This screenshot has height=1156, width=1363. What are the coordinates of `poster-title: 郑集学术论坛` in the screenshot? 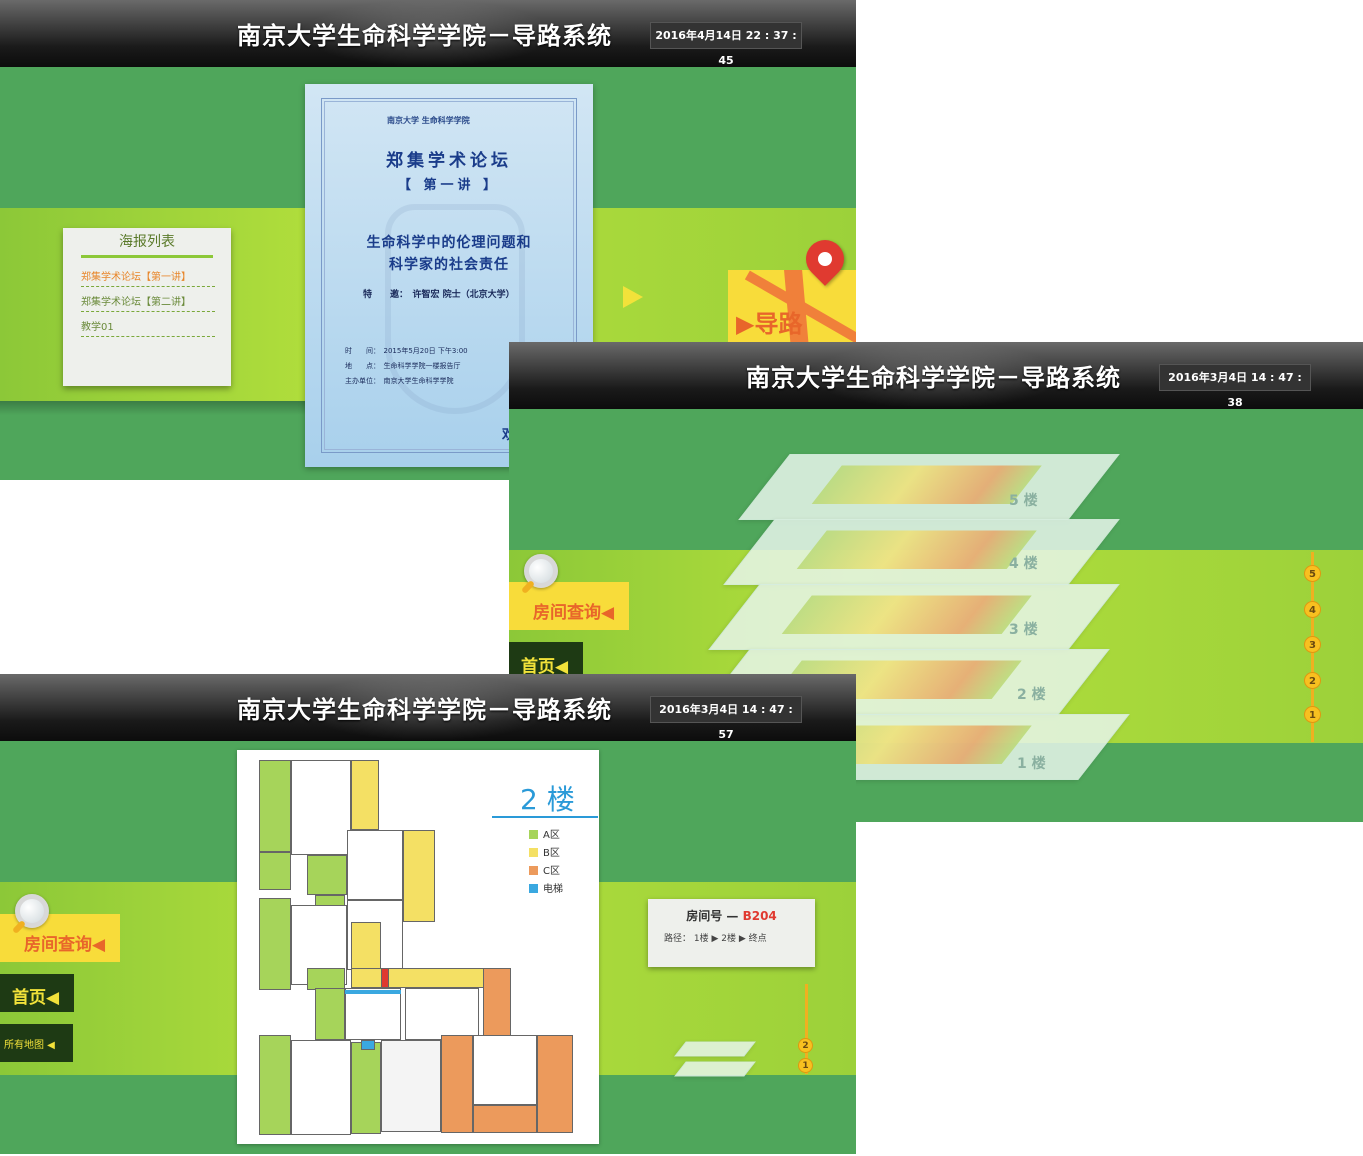 It's located at (449, 161).